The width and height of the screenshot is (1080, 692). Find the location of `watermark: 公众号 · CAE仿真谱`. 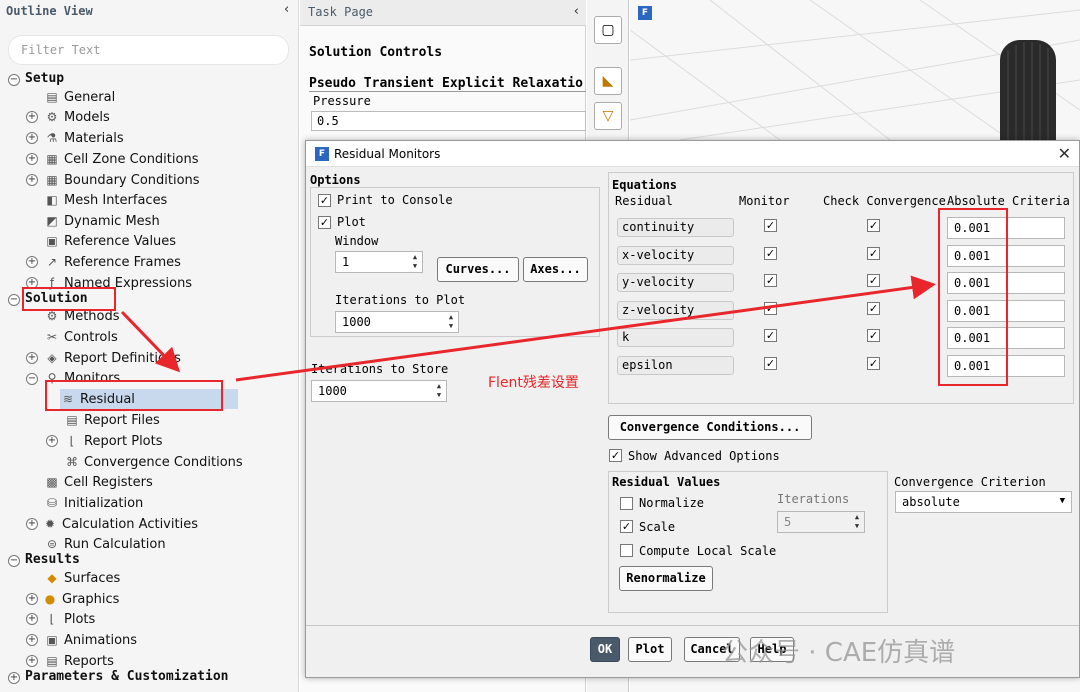

watermark: 公众号 · CAE仿真谱 is located at coordinates (839, 653).